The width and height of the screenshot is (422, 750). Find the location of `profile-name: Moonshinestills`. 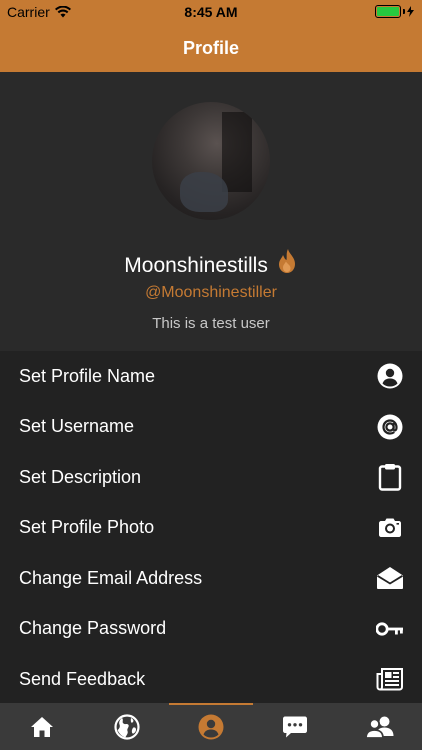

profile-name: Moonshinestills is located at coordinates (196, 265).